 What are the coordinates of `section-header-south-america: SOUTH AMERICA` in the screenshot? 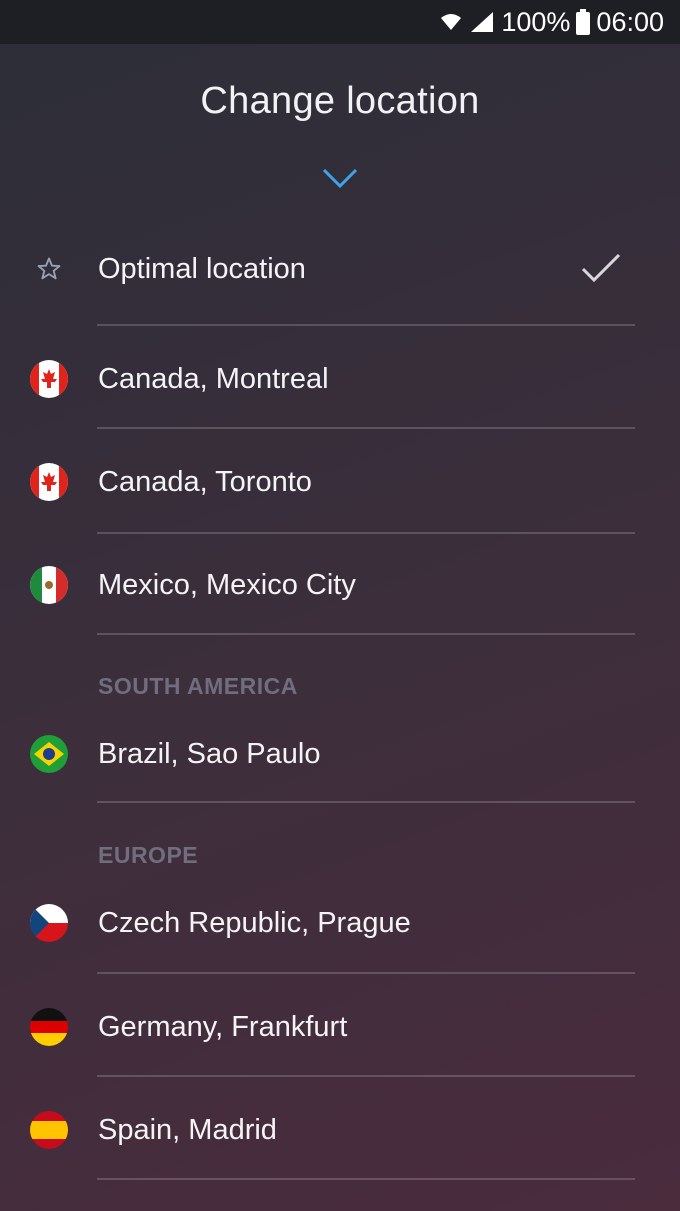 It's located at (198, 686).